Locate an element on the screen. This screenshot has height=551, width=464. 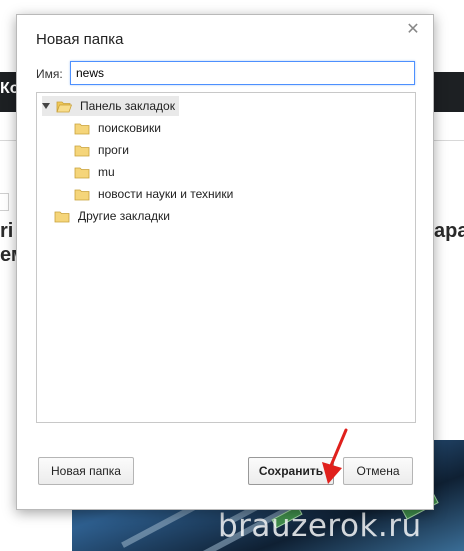
dialog-title: Новая папка is located at coordinates (80, 39).